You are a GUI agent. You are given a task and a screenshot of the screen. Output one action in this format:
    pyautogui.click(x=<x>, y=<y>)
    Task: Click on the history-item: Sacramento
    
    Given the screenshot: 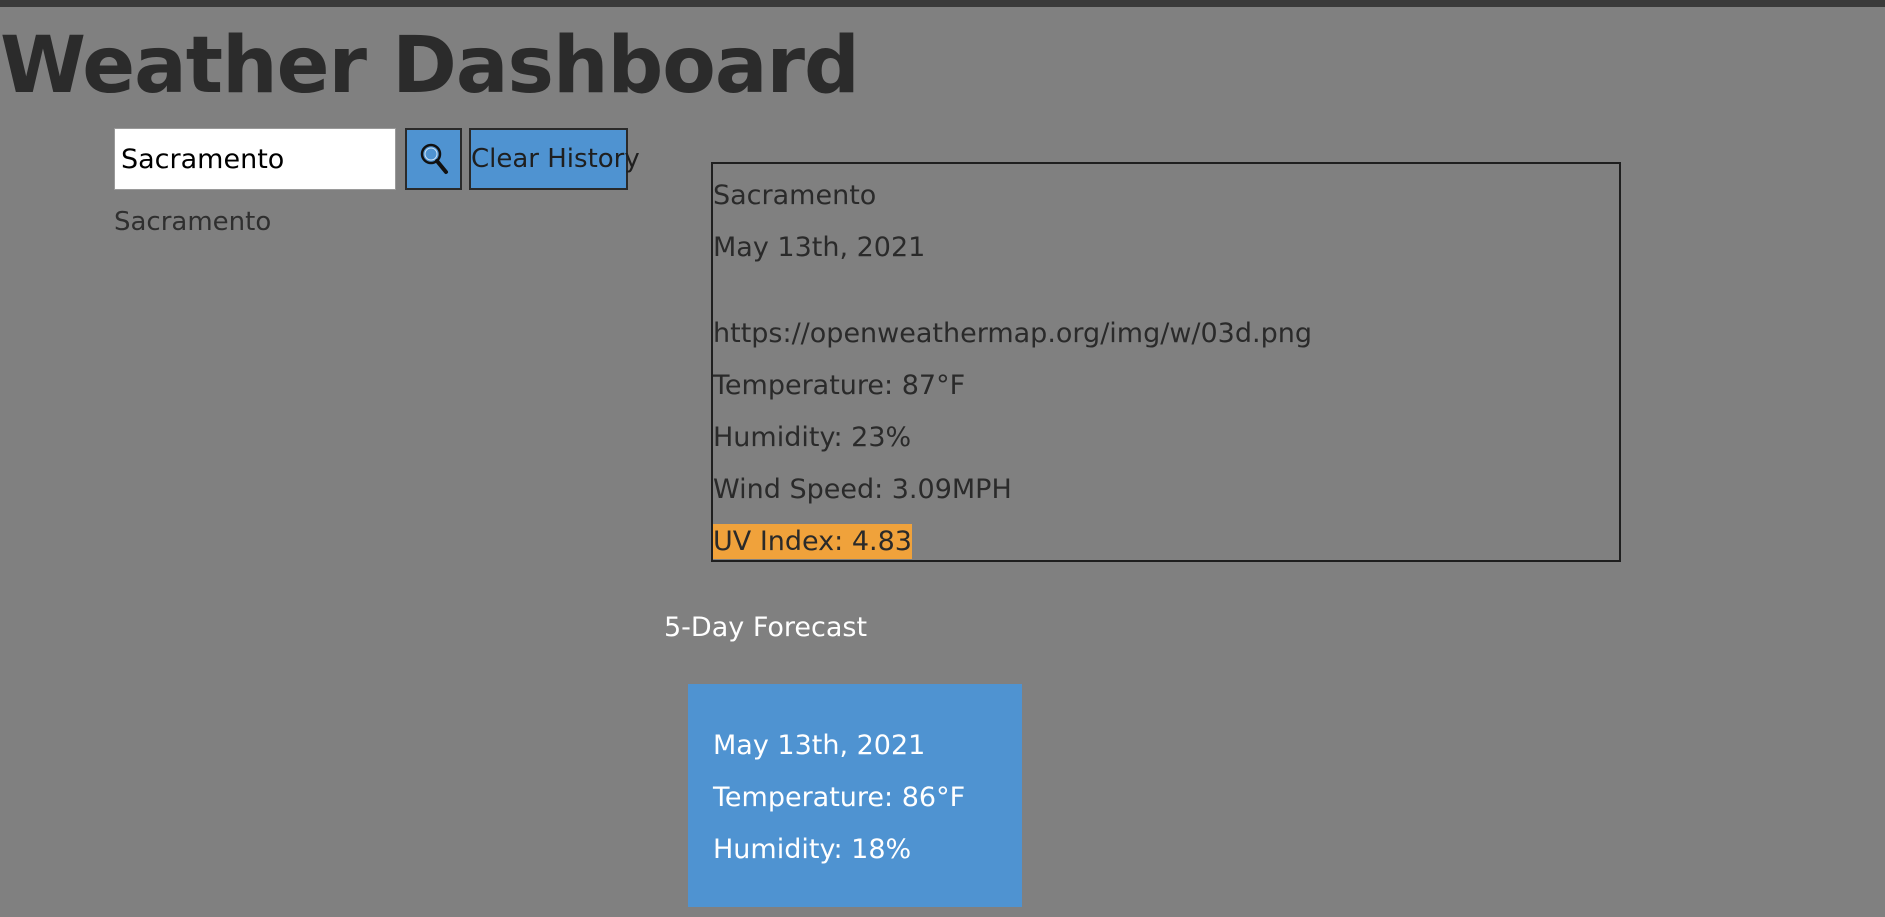 What is the action you would take?
    pyautogui.click(x=192, y=222)
    